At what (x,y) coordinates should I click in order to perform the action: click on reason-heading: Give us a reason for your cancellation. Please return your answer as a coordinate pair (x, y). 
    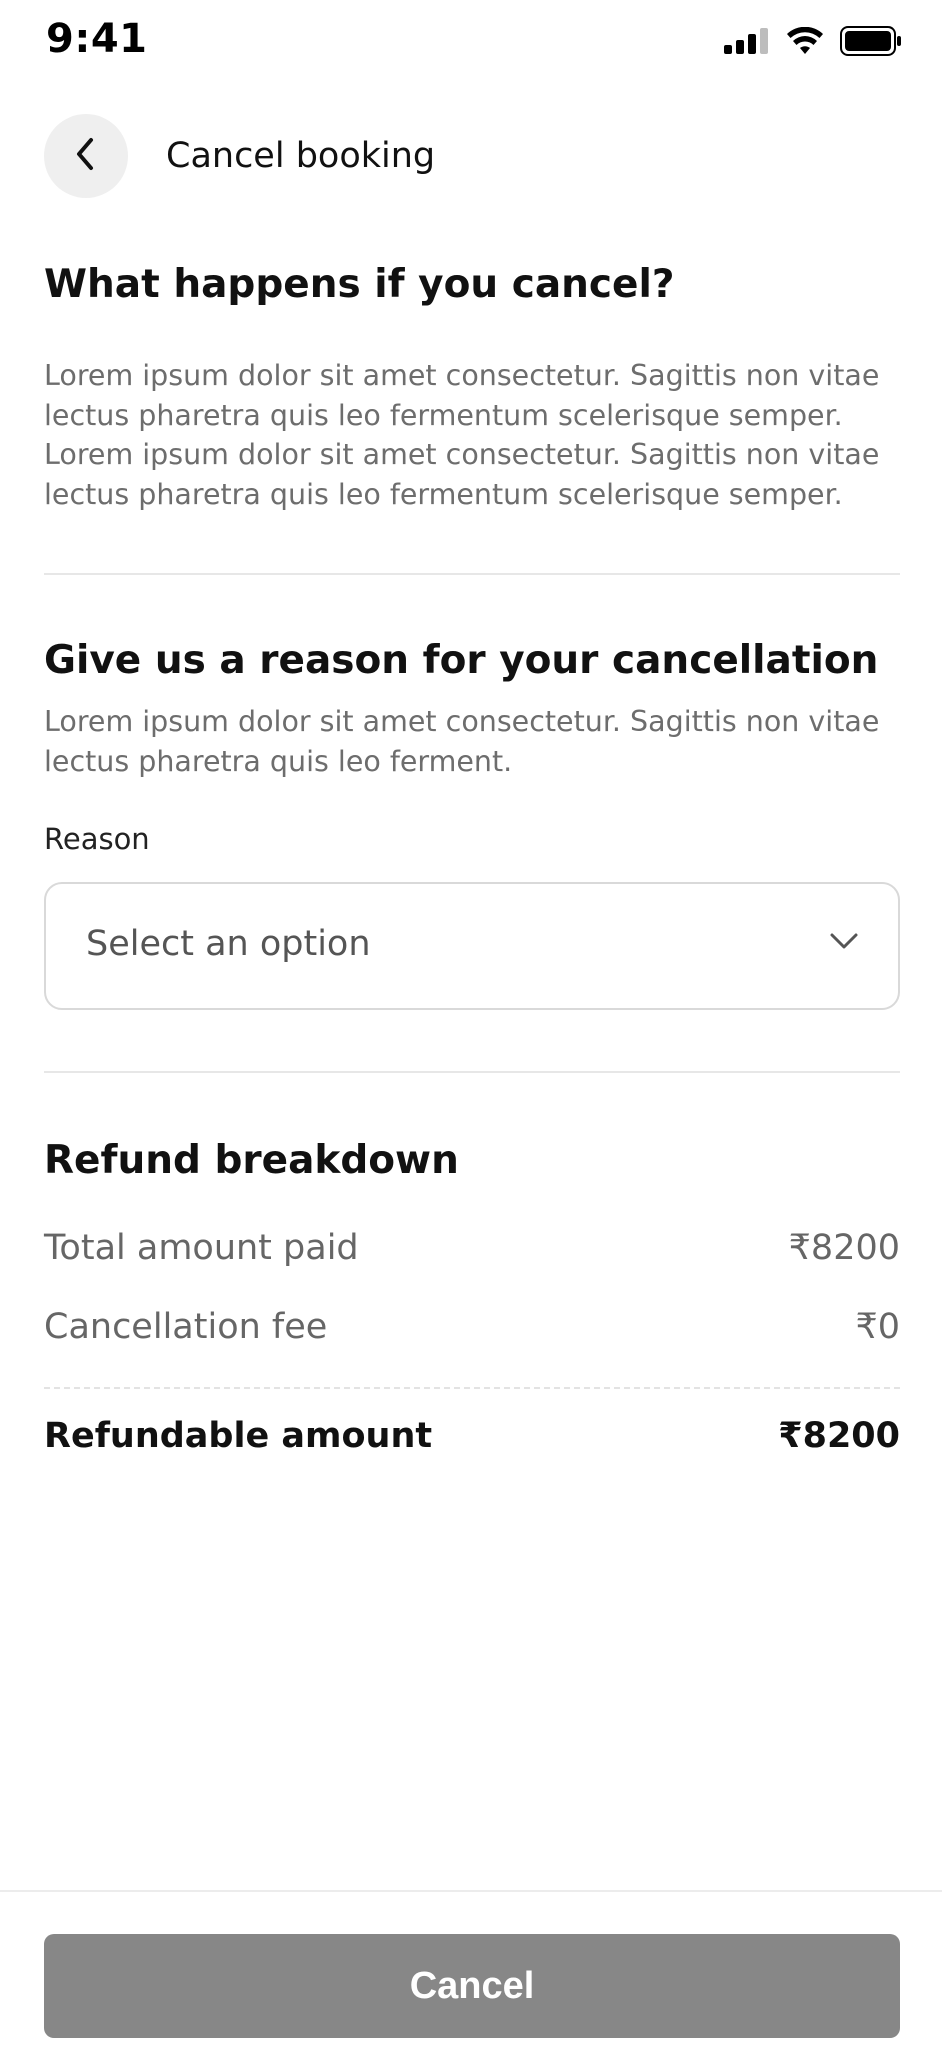
    Looking at the image, I should click on (461, 660).